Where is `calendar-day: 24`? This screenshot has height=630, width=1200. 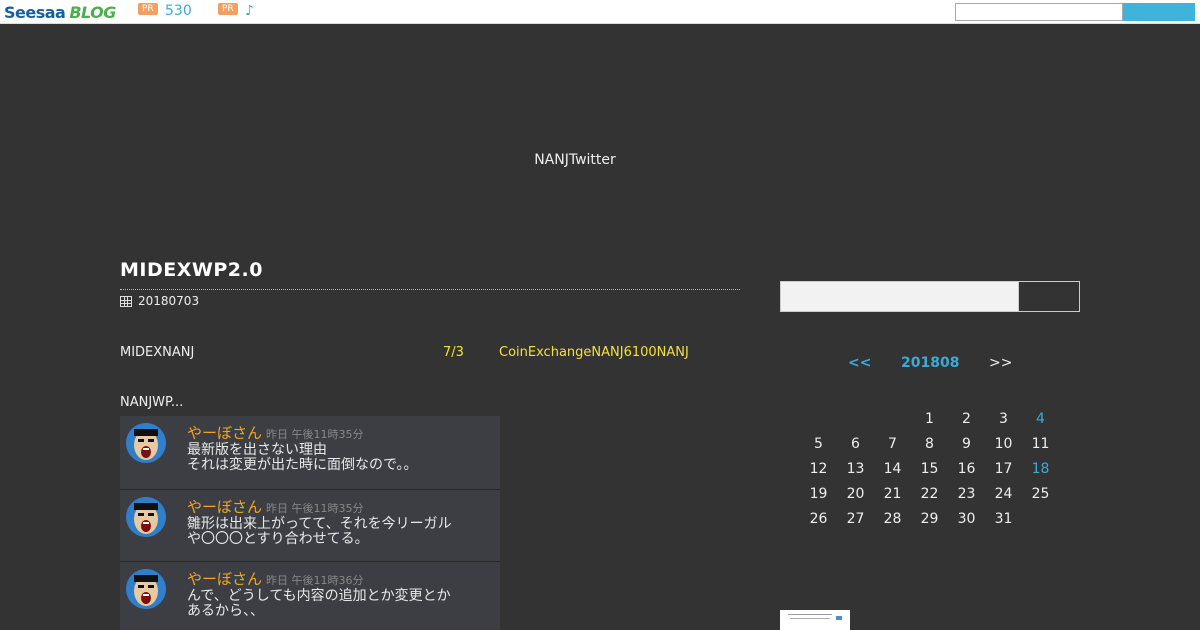
calendar-day: 24 is located at coordinates (1003, 494).